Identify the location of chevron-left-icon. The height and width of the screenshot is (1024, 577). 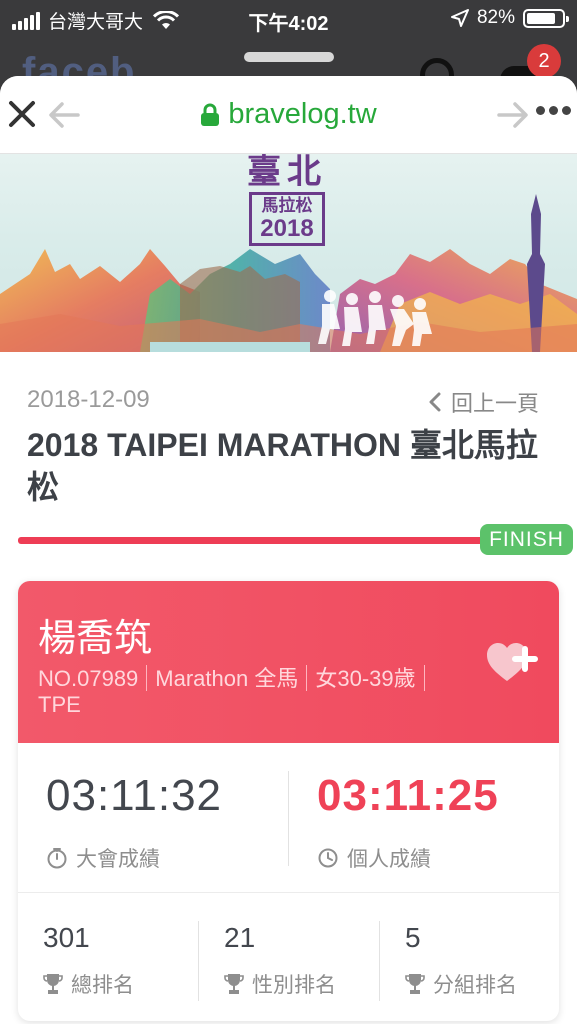
(435, 402).